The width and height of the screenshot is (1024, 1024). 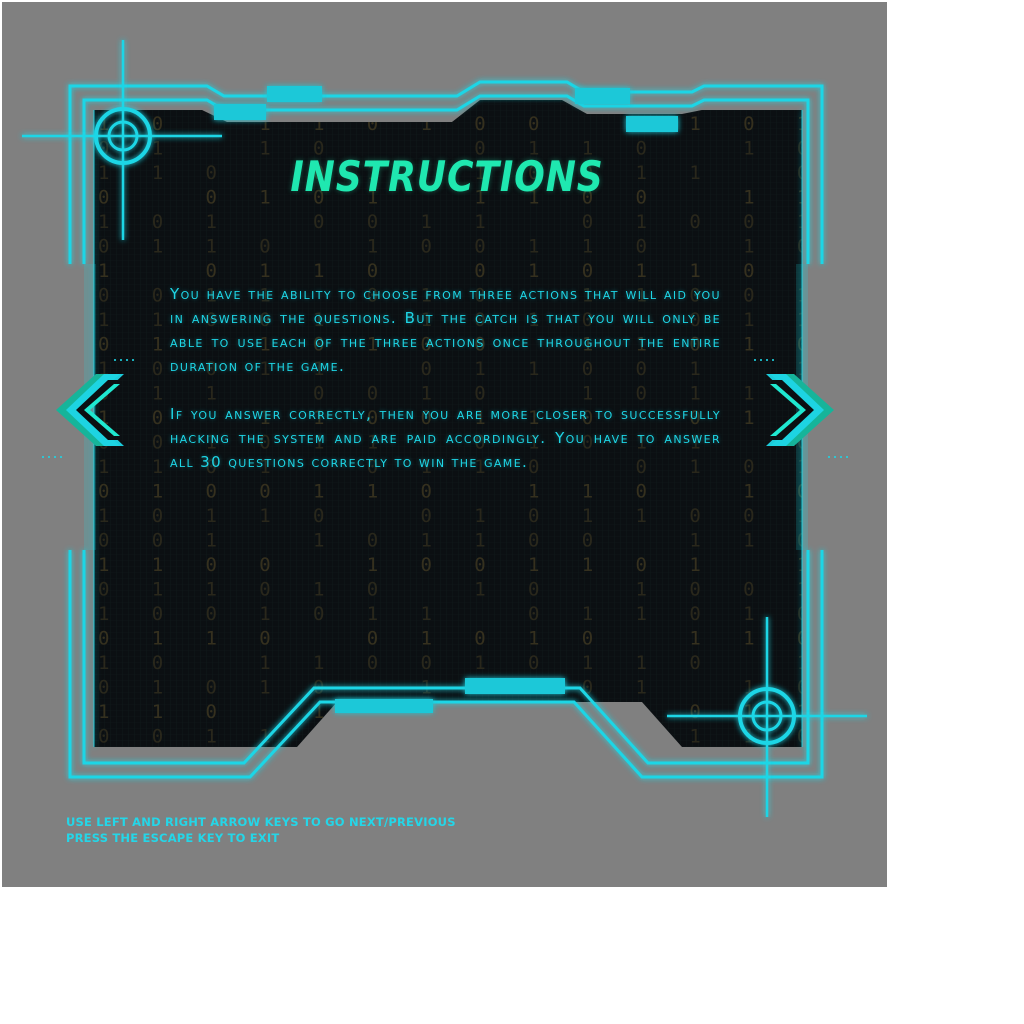 I want to click on binary-digit-row: 1 1 0 1 0 1 0 0 1 1 0 1 1, so click(x=454, y=712).